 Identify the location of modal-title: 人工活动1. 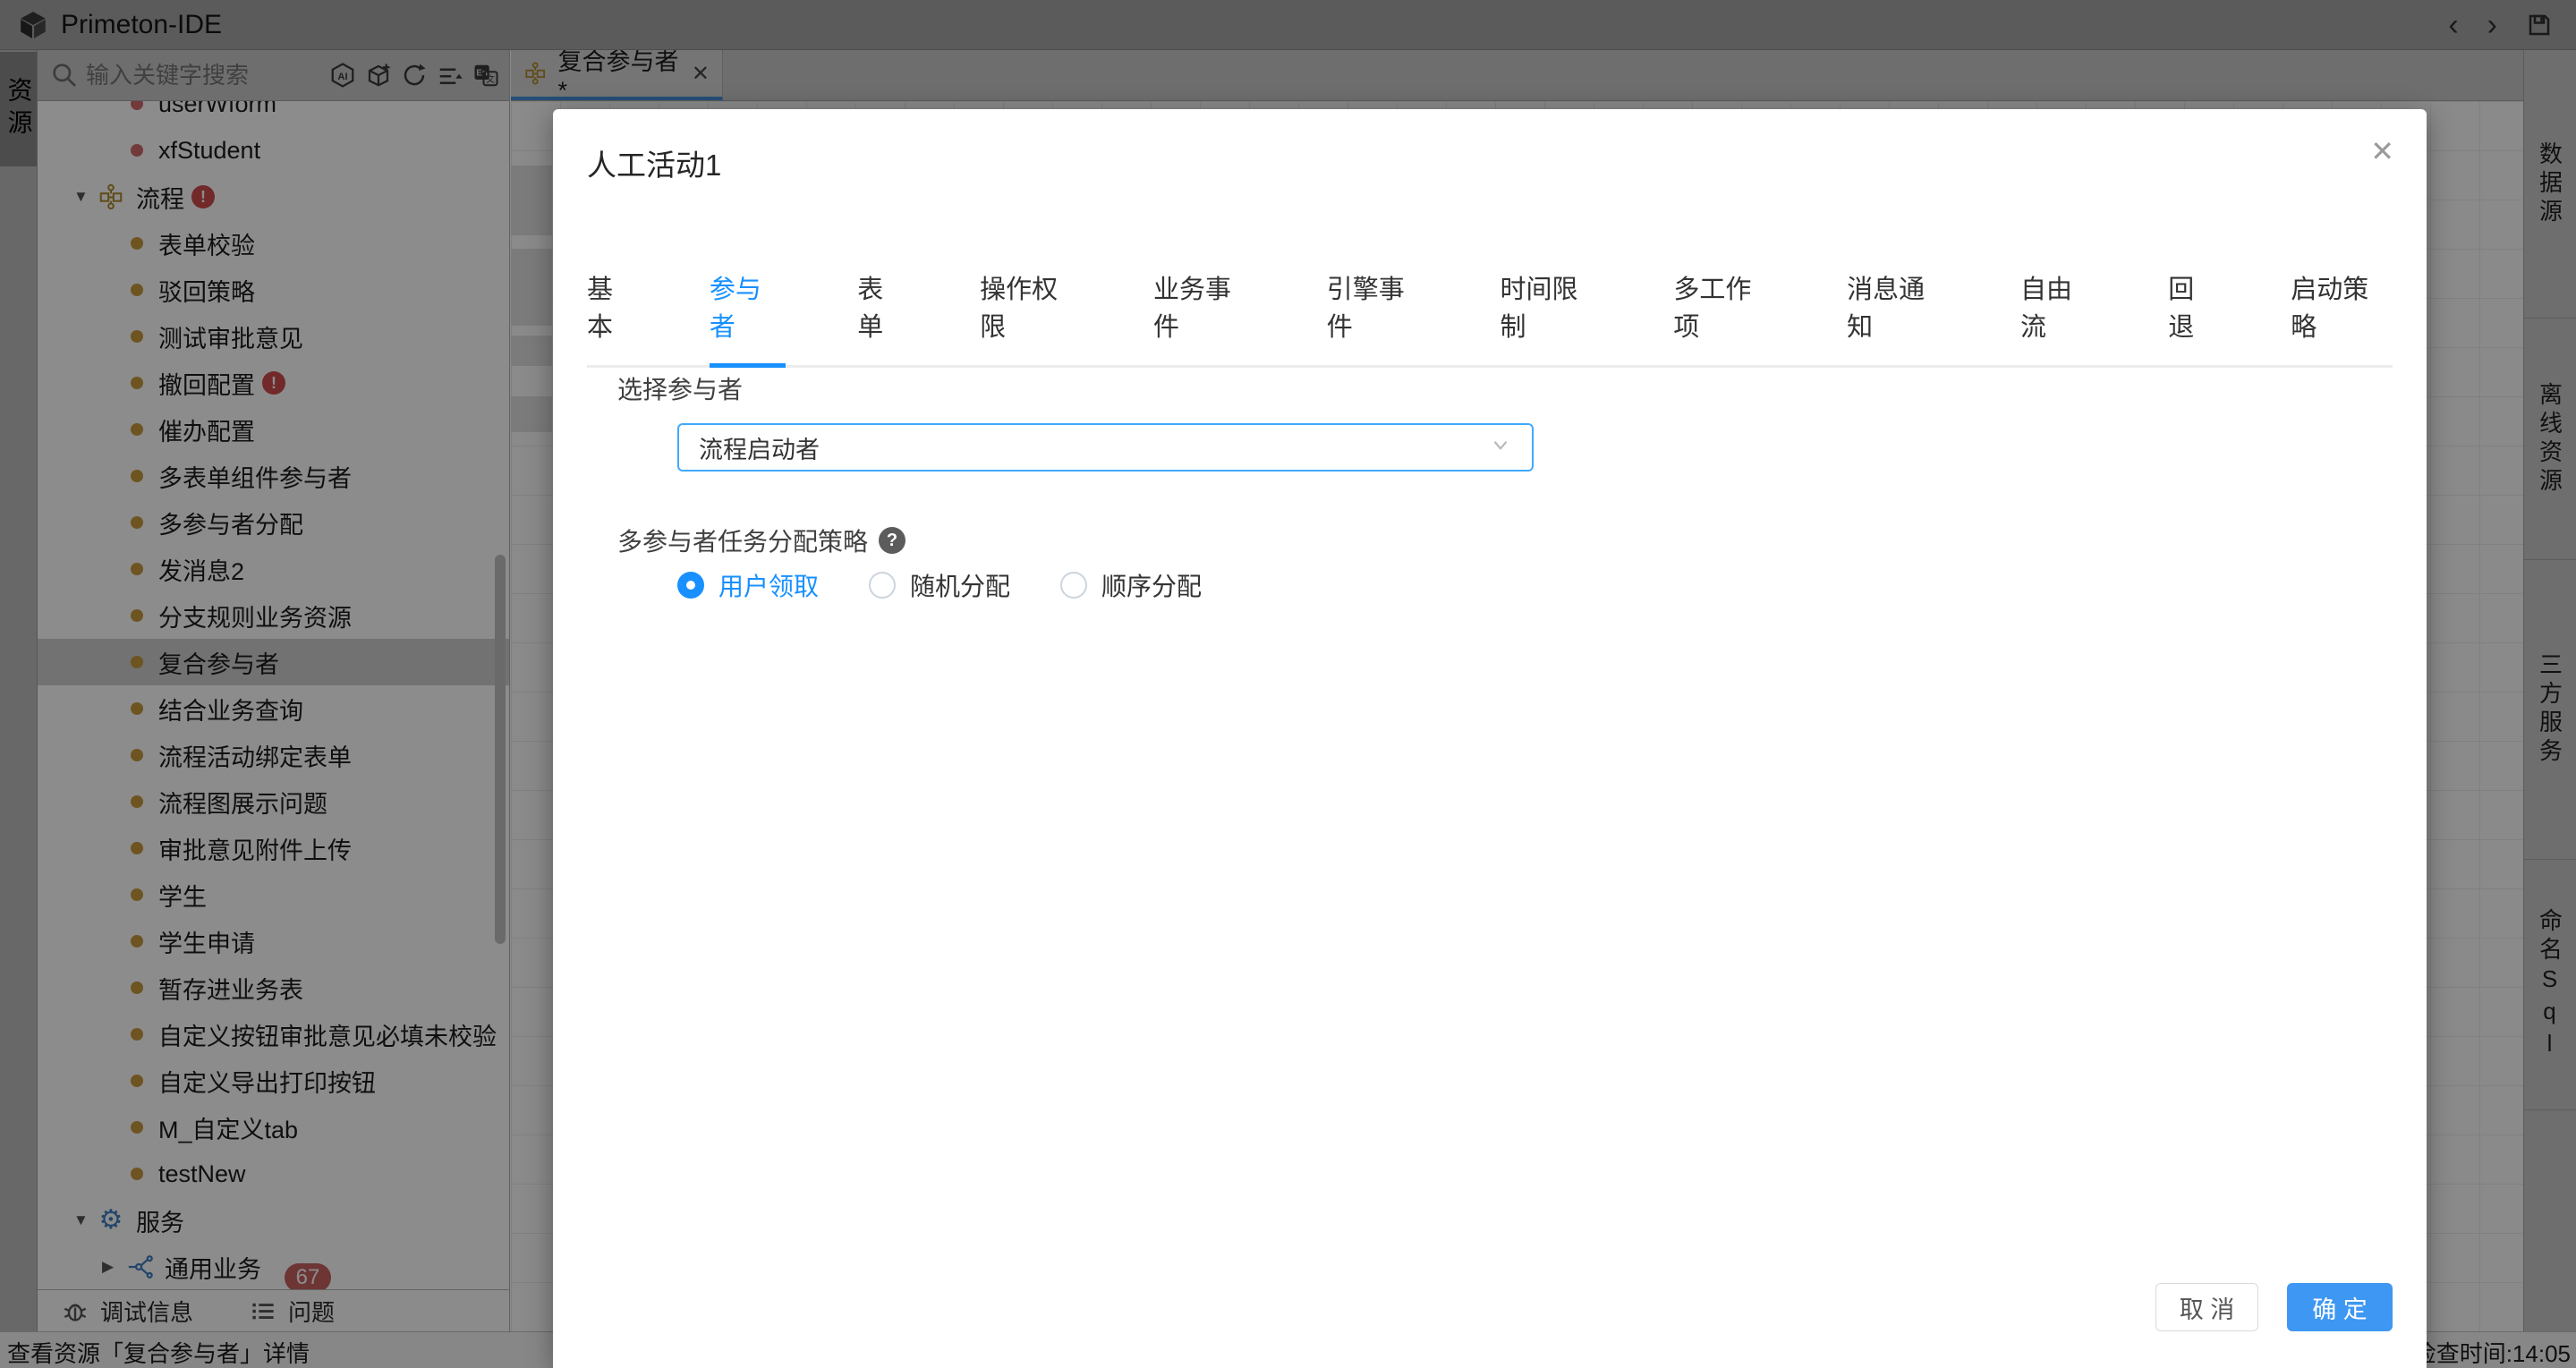
(654, 165).